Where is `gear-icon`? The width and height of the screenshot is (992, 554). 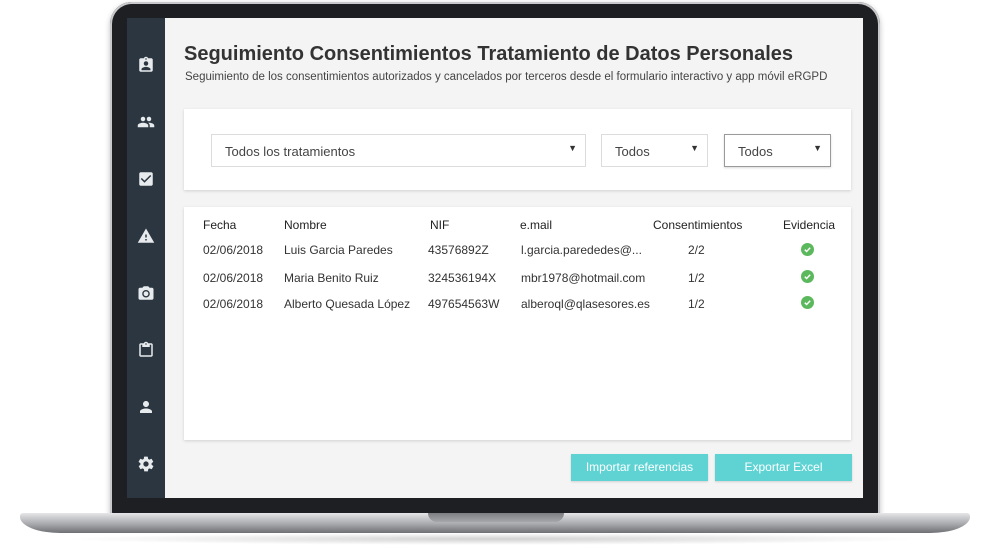
gear-icon is located at coordinates (146, 464).